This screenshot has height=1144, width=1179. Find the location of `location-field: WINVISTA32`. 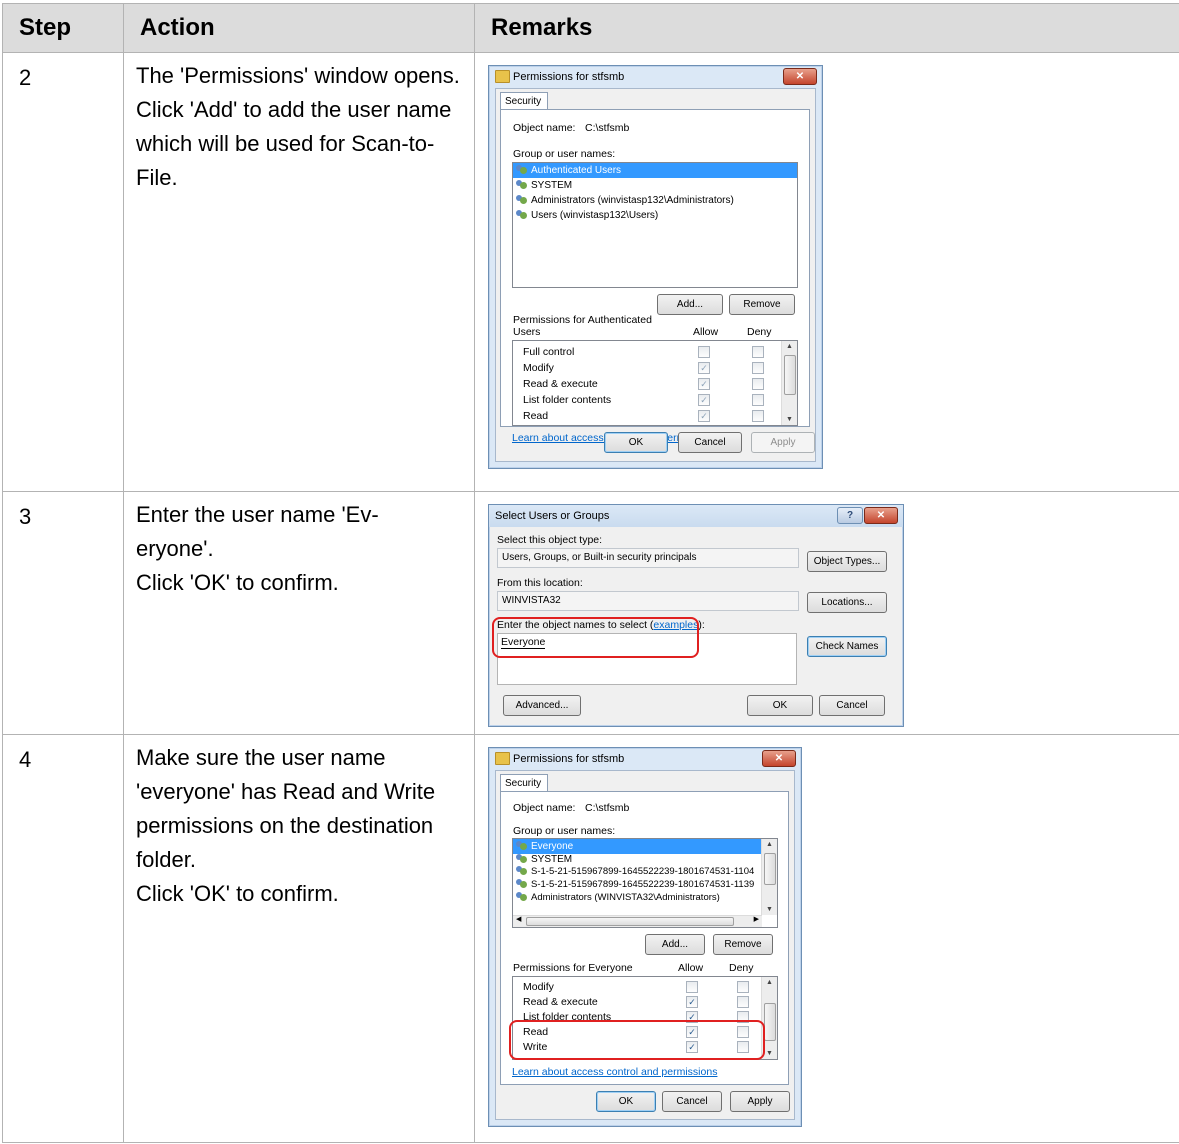

location-field: WINVISTA32 is located at coordinates (648, 601).